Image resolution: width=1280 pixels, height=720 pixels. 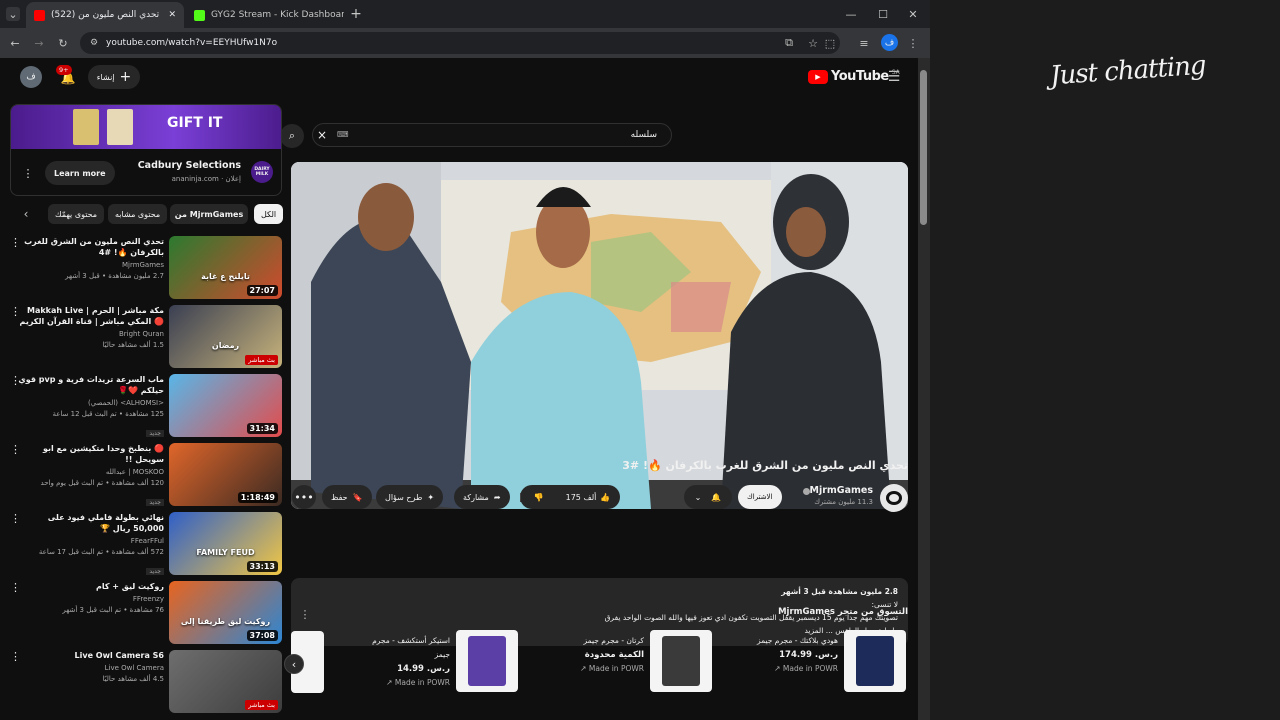 What do you see at coordinates (142, 265) in the screenshot?
I see `related-channel: MjrmGames` at bounding box center [142, 265].